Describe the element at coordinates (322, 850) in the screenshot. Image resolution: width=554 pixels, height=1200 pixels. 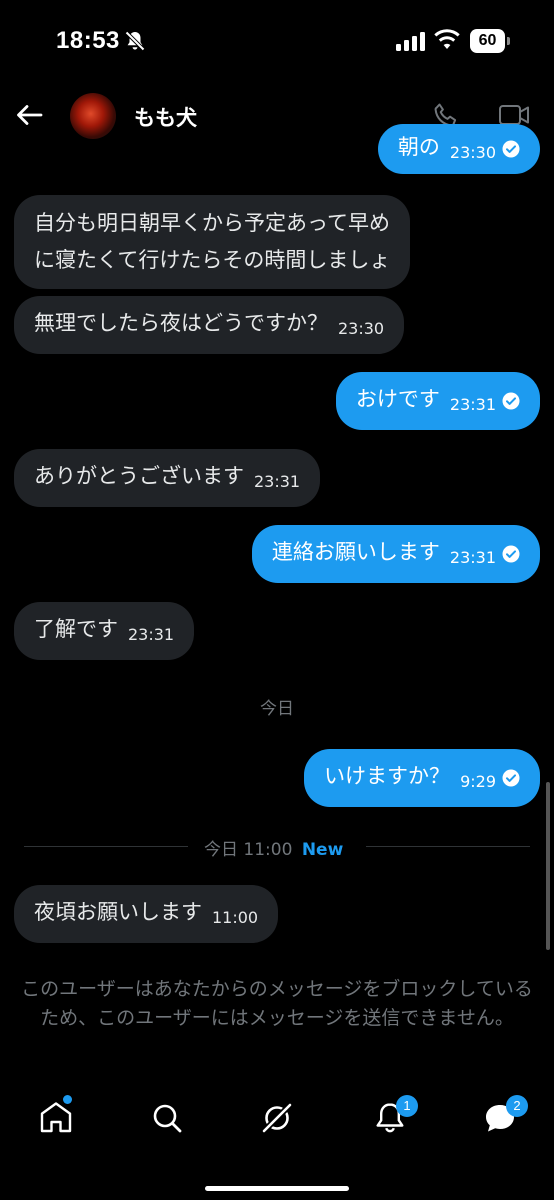
I see `new-label: New` at that location.